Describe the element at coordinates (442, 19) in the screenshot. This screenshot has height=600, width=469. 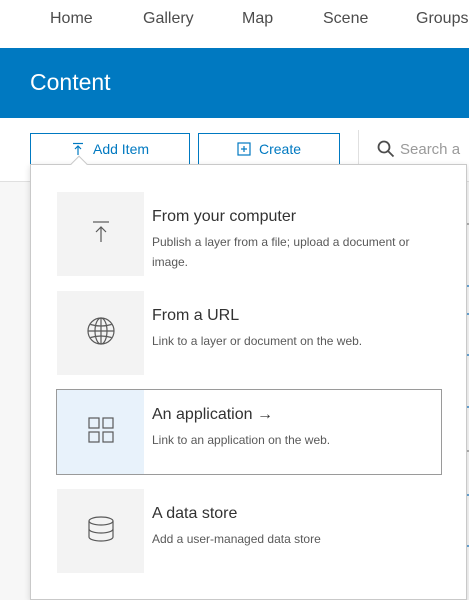
I see `nav-groups-link: Groups` at that location.